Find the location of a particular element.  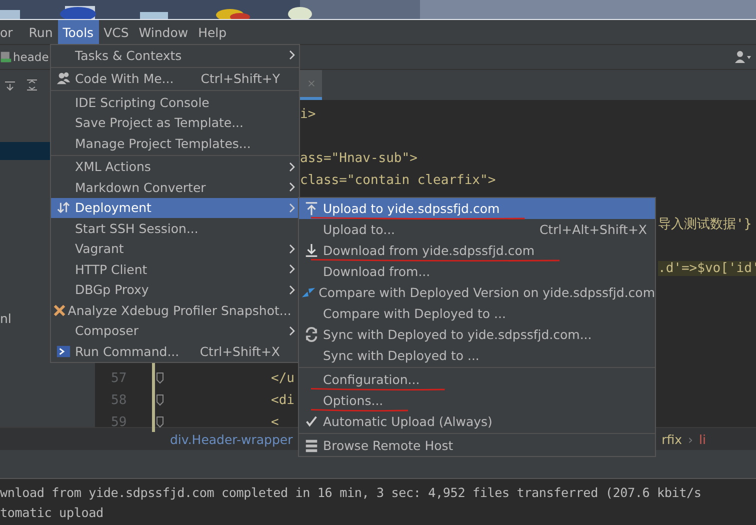

code-line: < is located at coordinates (275, 422).